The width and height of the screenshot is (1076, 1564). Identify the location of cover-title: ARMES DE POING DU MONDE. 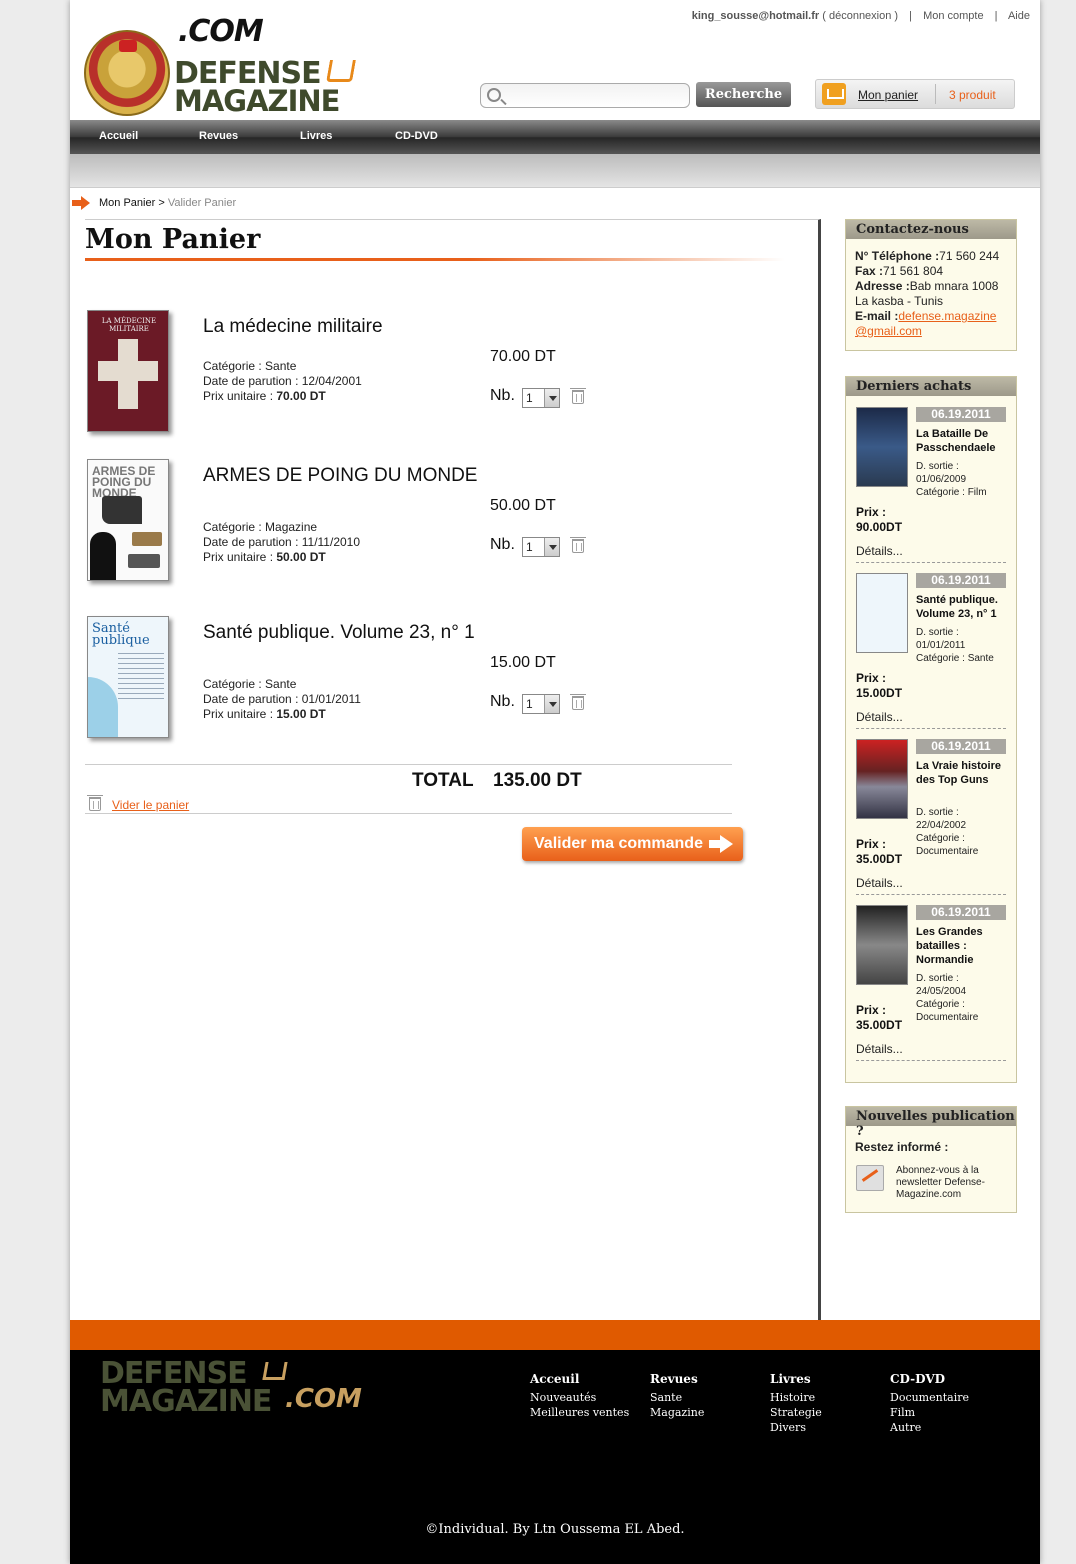
(124, 482).